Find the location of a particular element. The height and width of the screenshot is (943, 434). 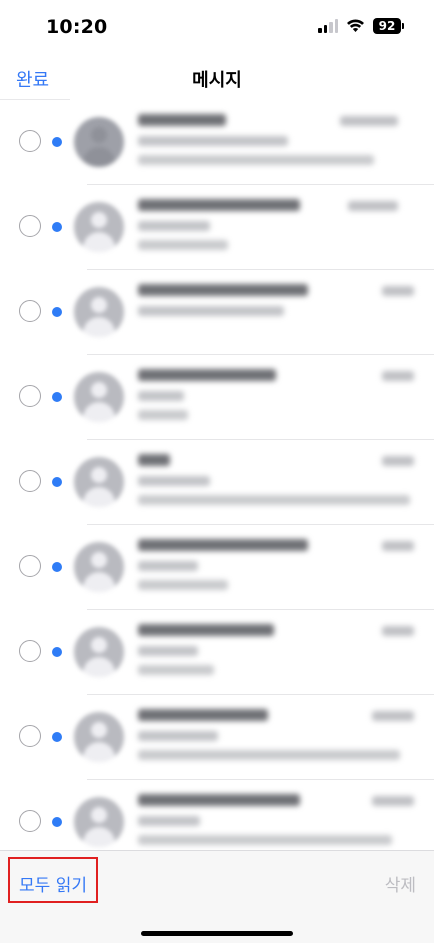

home-indicator is located at coordinates (217, 933).